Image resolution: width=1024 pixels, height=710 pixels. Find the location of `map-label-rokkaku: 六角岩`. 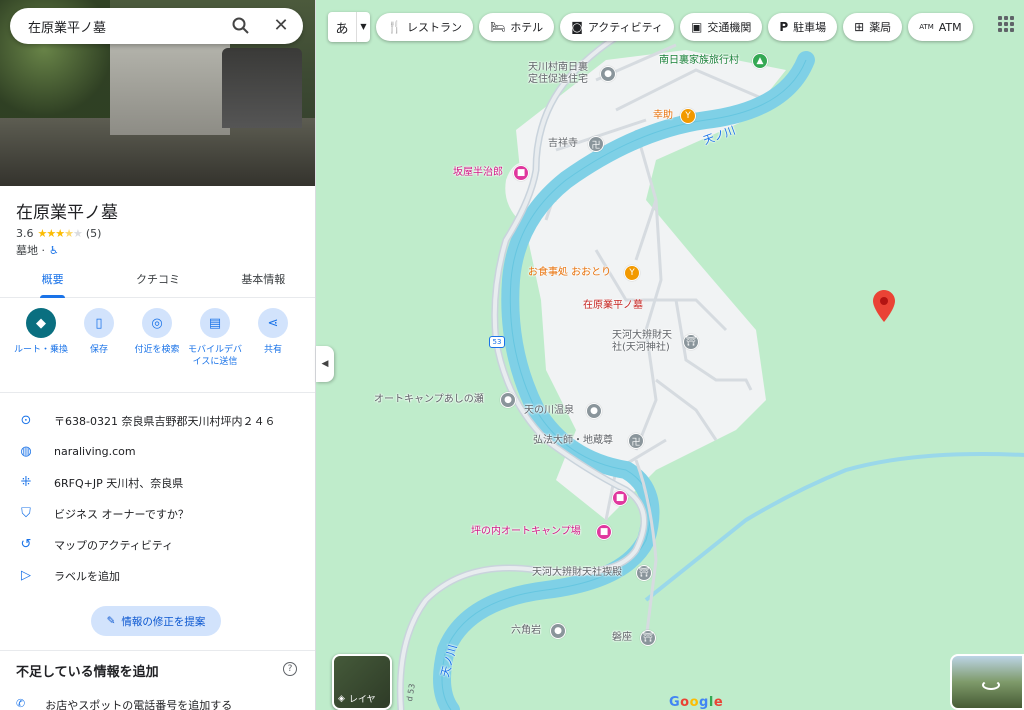

map-label-rokkaku: 六角岩 is located at coordinates (526, 631).